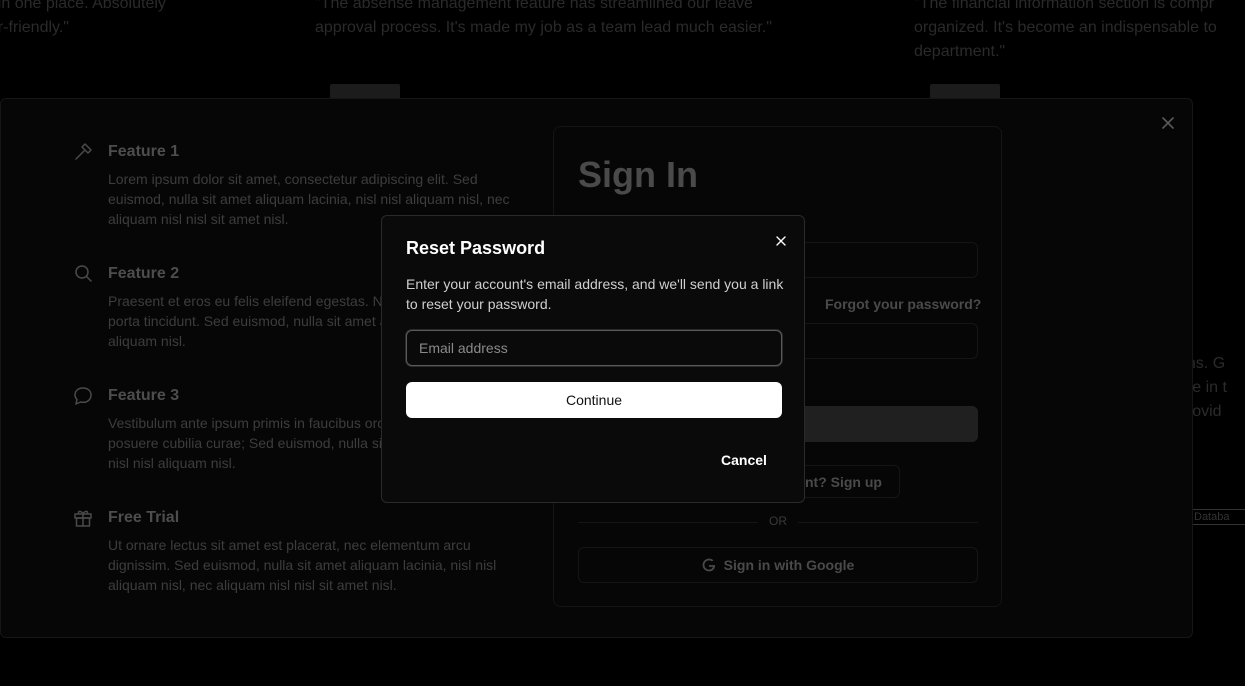 The width and height of the screenshot is (1245, 686). I want to click on feature-title: Feature 3, so click(144, 395).